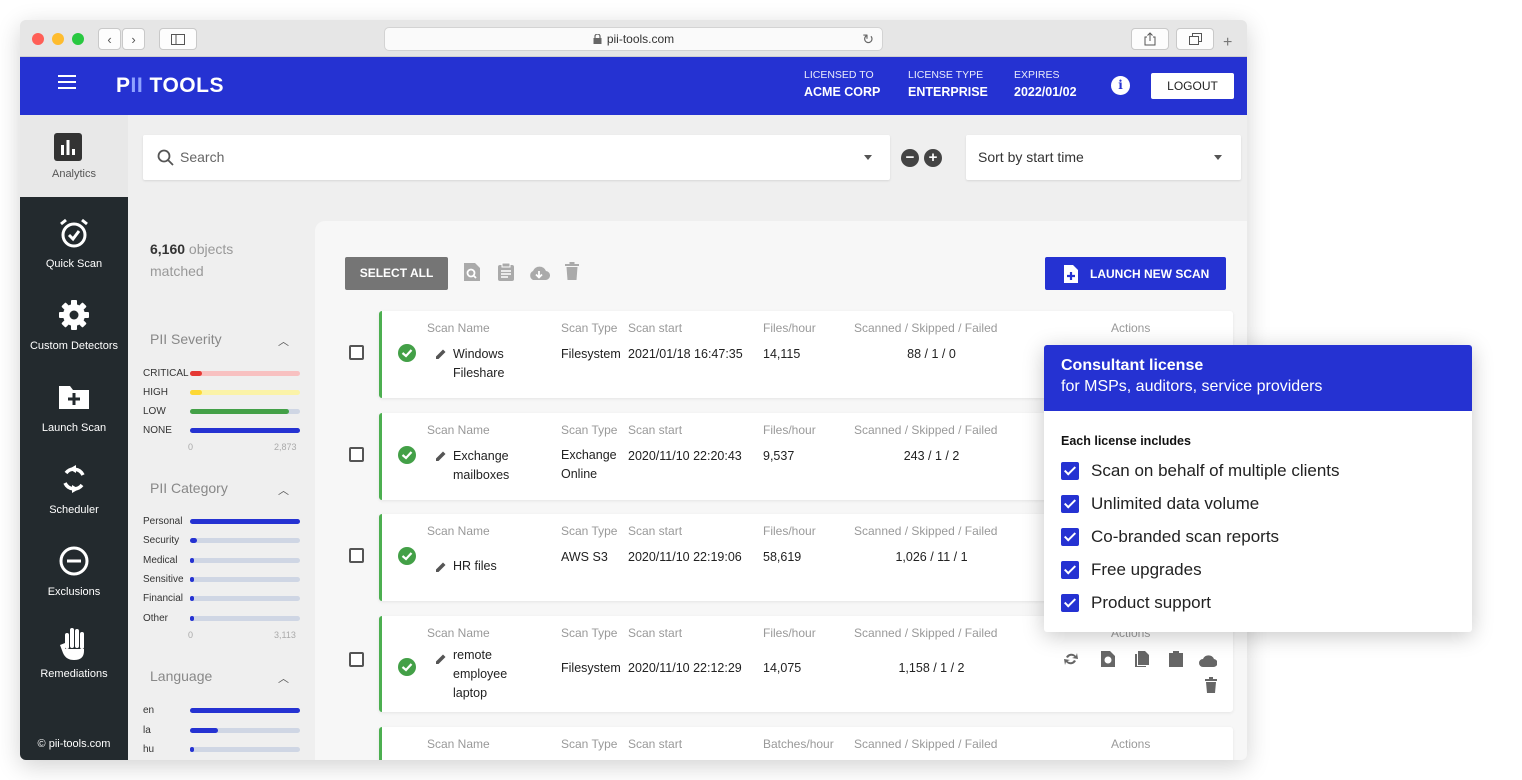 The width and height of the screenshot is (1522, 780). Describe the element at coordinates (589, 430) in the screenshot. I see `column-header-type: Scan Type` at that location.